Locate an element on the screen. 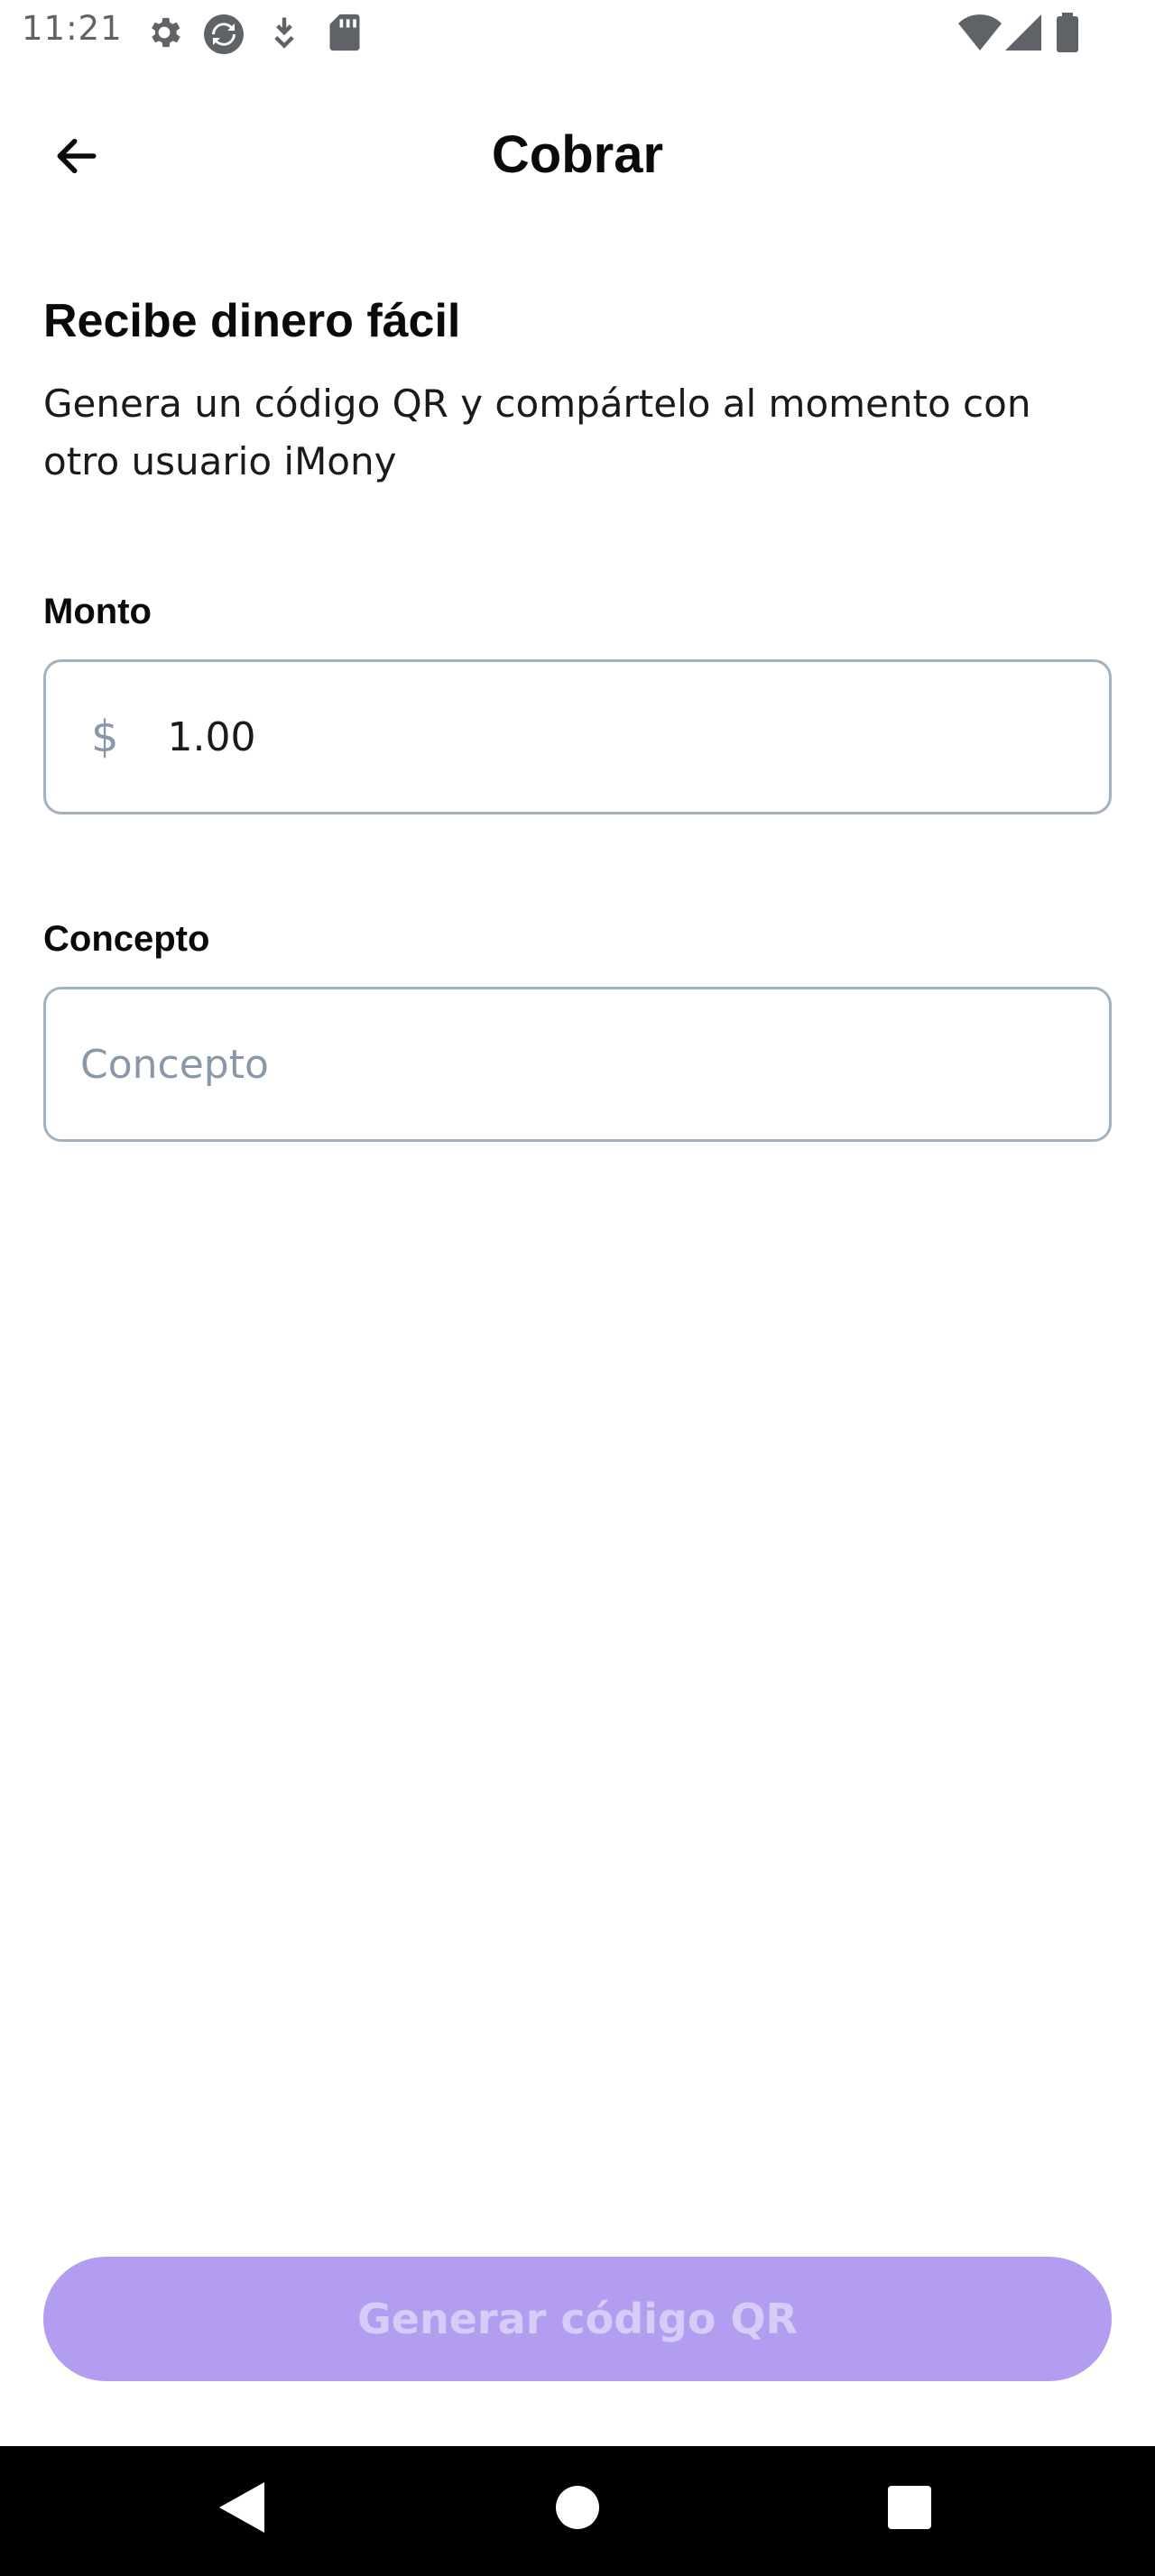 The width and height of the screenshot is (1155, 2576). battery-icon is located at coordinates (1067, 32).